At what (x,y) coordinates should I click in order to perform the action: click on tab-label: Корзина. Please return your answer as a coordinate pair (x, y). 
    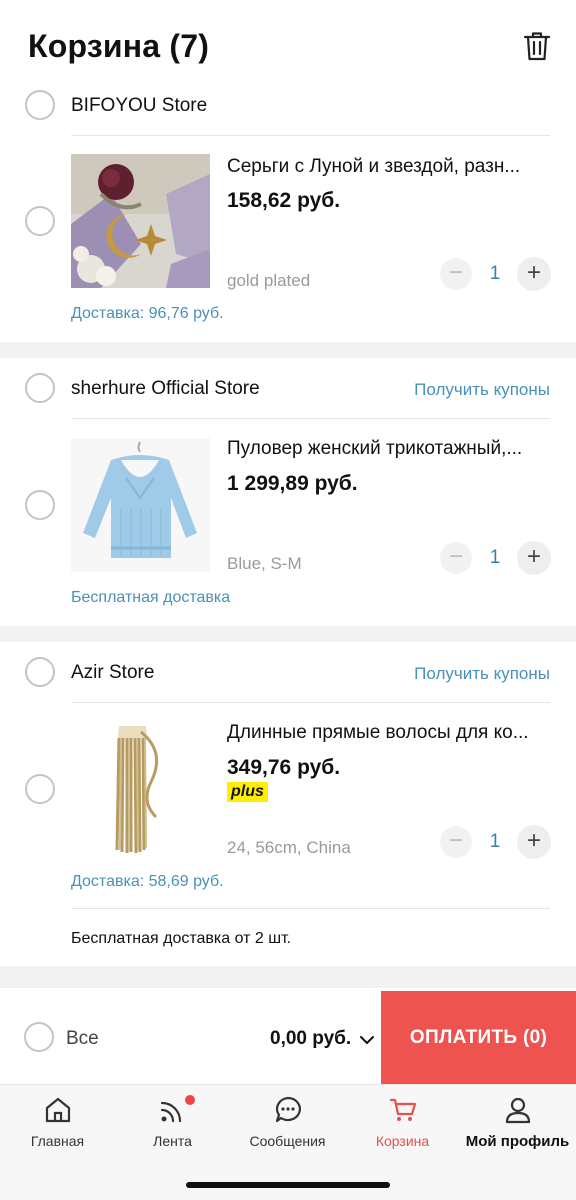
    Looking at the image, I should click on (402, 1141).